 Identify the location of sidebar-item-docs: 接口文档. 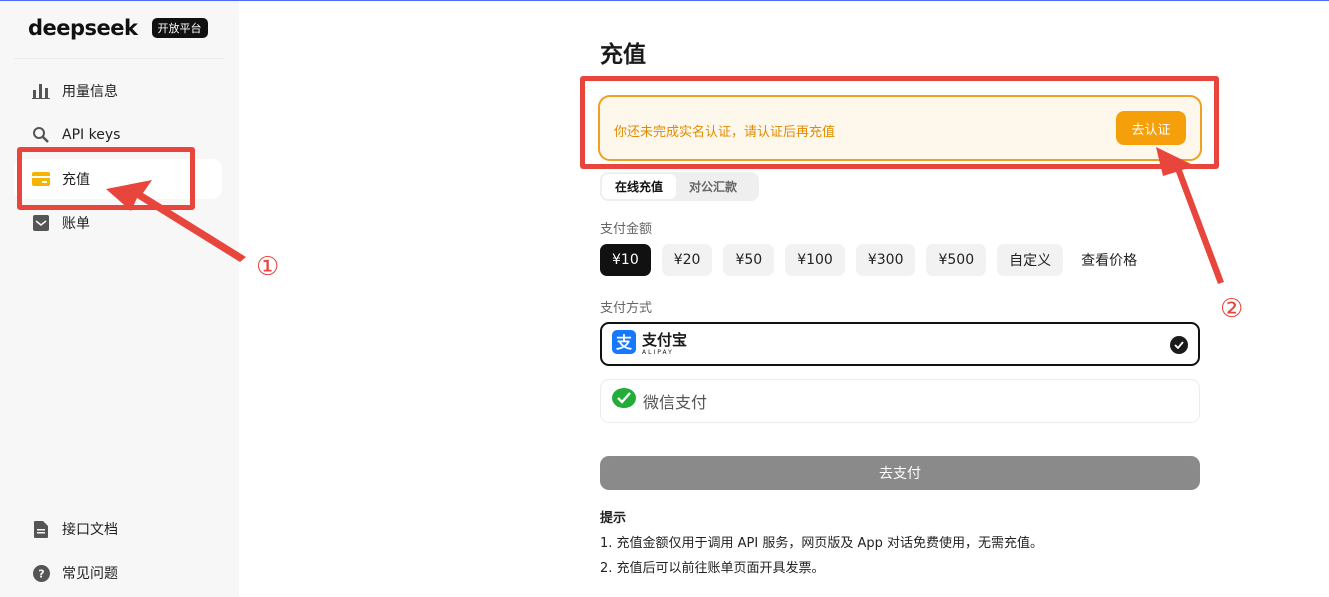
(118, 529).